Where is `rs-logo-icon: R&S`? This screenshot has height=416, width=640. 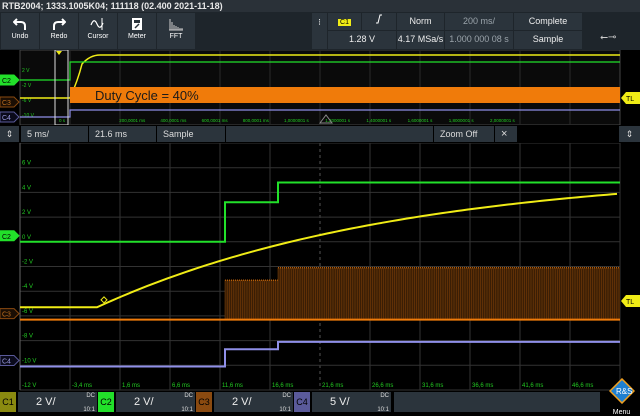
rs-logo-icon: R&S is located at coordinates (621, 391).